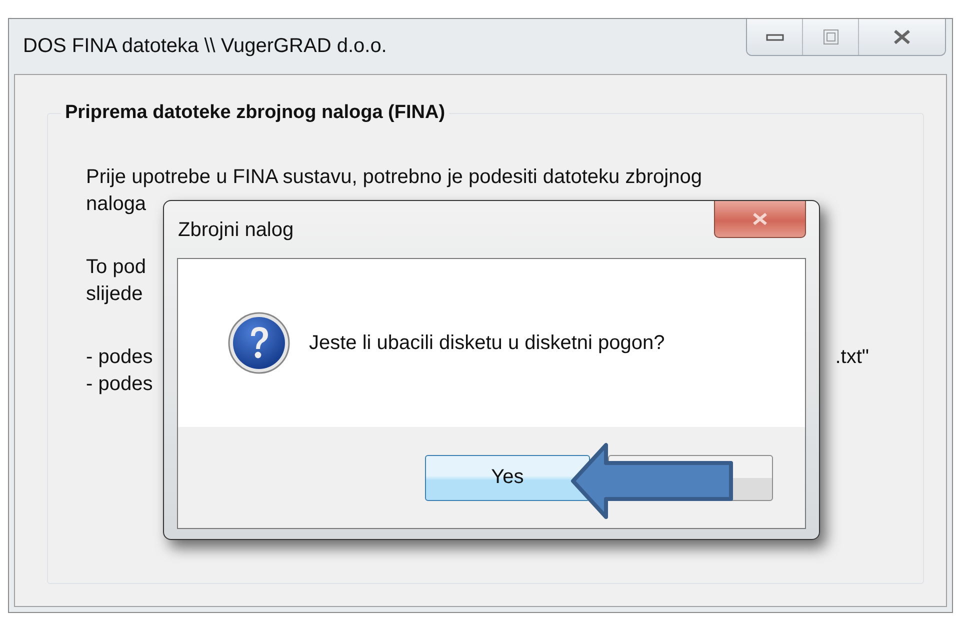 This screenshot has width=960, height=619. Describe the element at coordinates (394, 177) in the screenshot. I see `body-text: Prije upotrebe u FINA sustavu, potrebno je podesiti datoteku zbrojnog` at that location.